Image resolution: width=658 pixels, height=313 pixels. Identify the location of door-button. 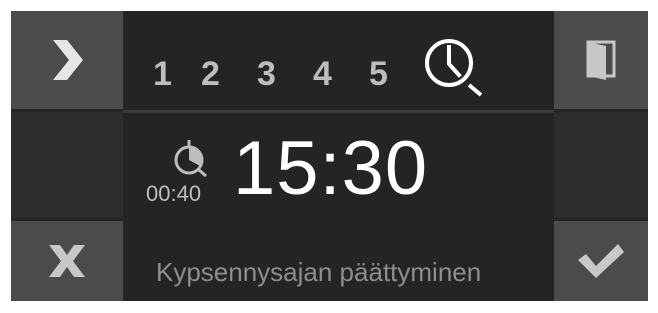
(601, 60).